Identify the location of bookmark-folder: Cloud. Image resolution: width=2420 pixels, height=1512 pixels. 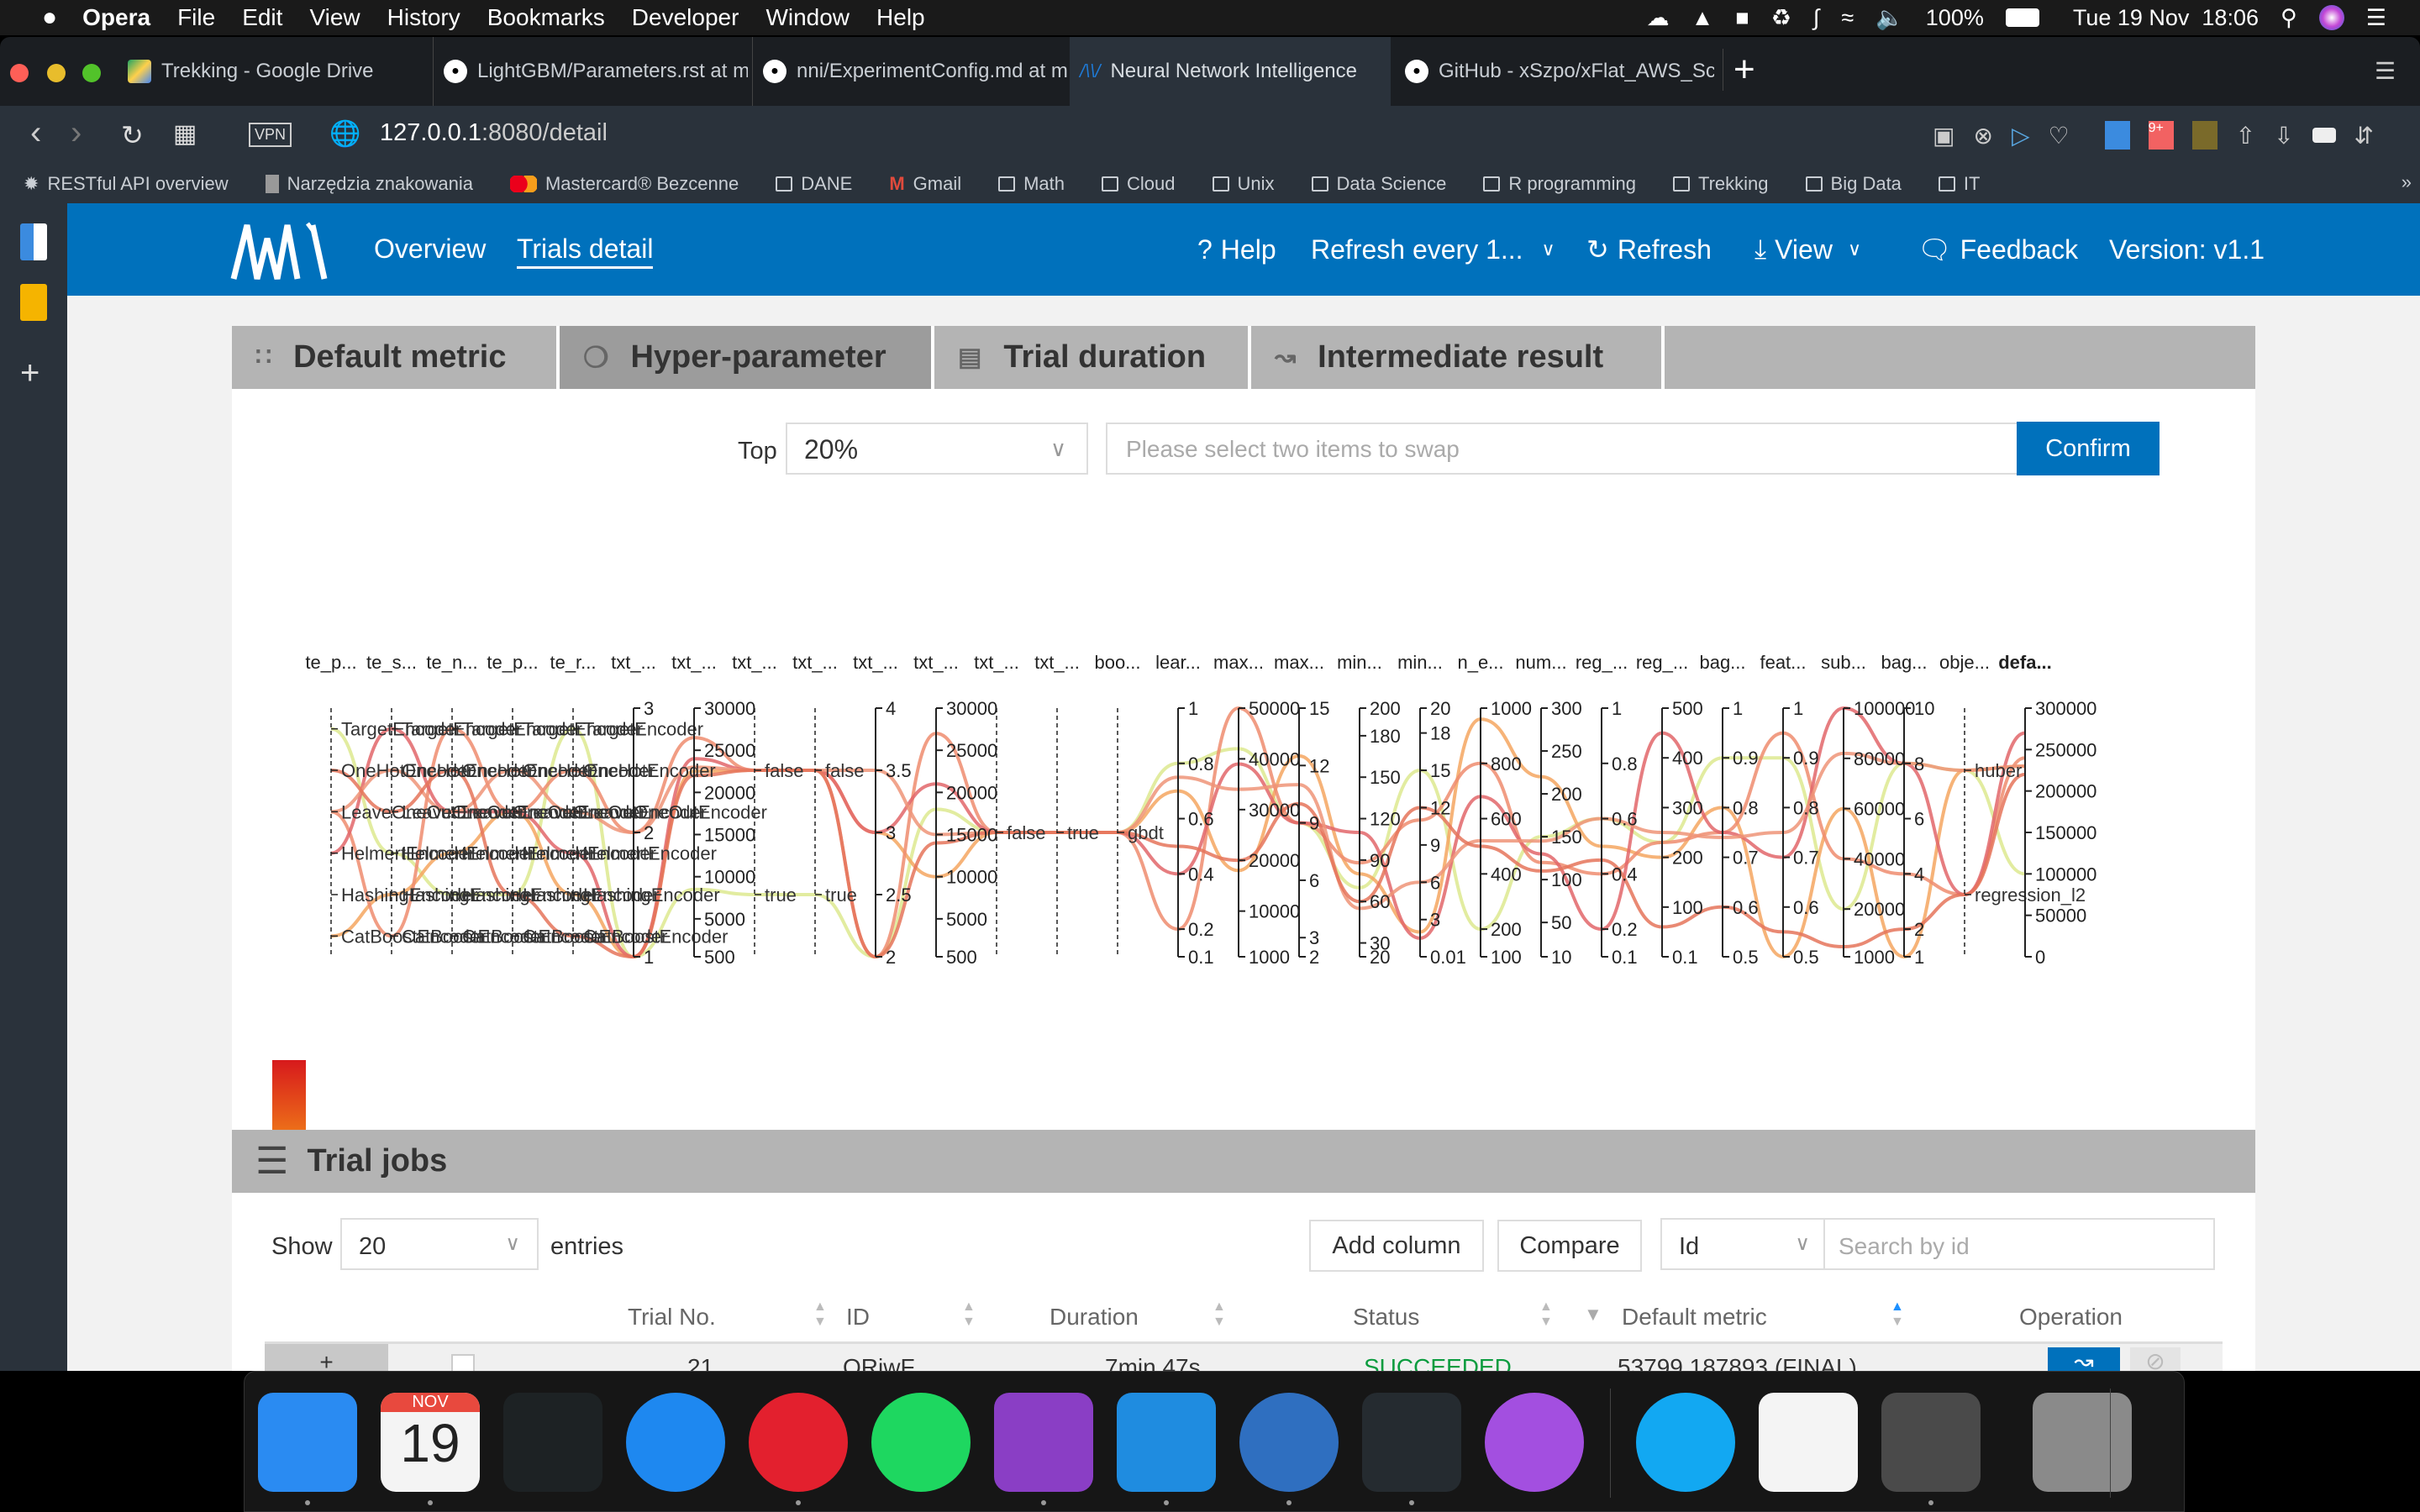
(1139, 184).